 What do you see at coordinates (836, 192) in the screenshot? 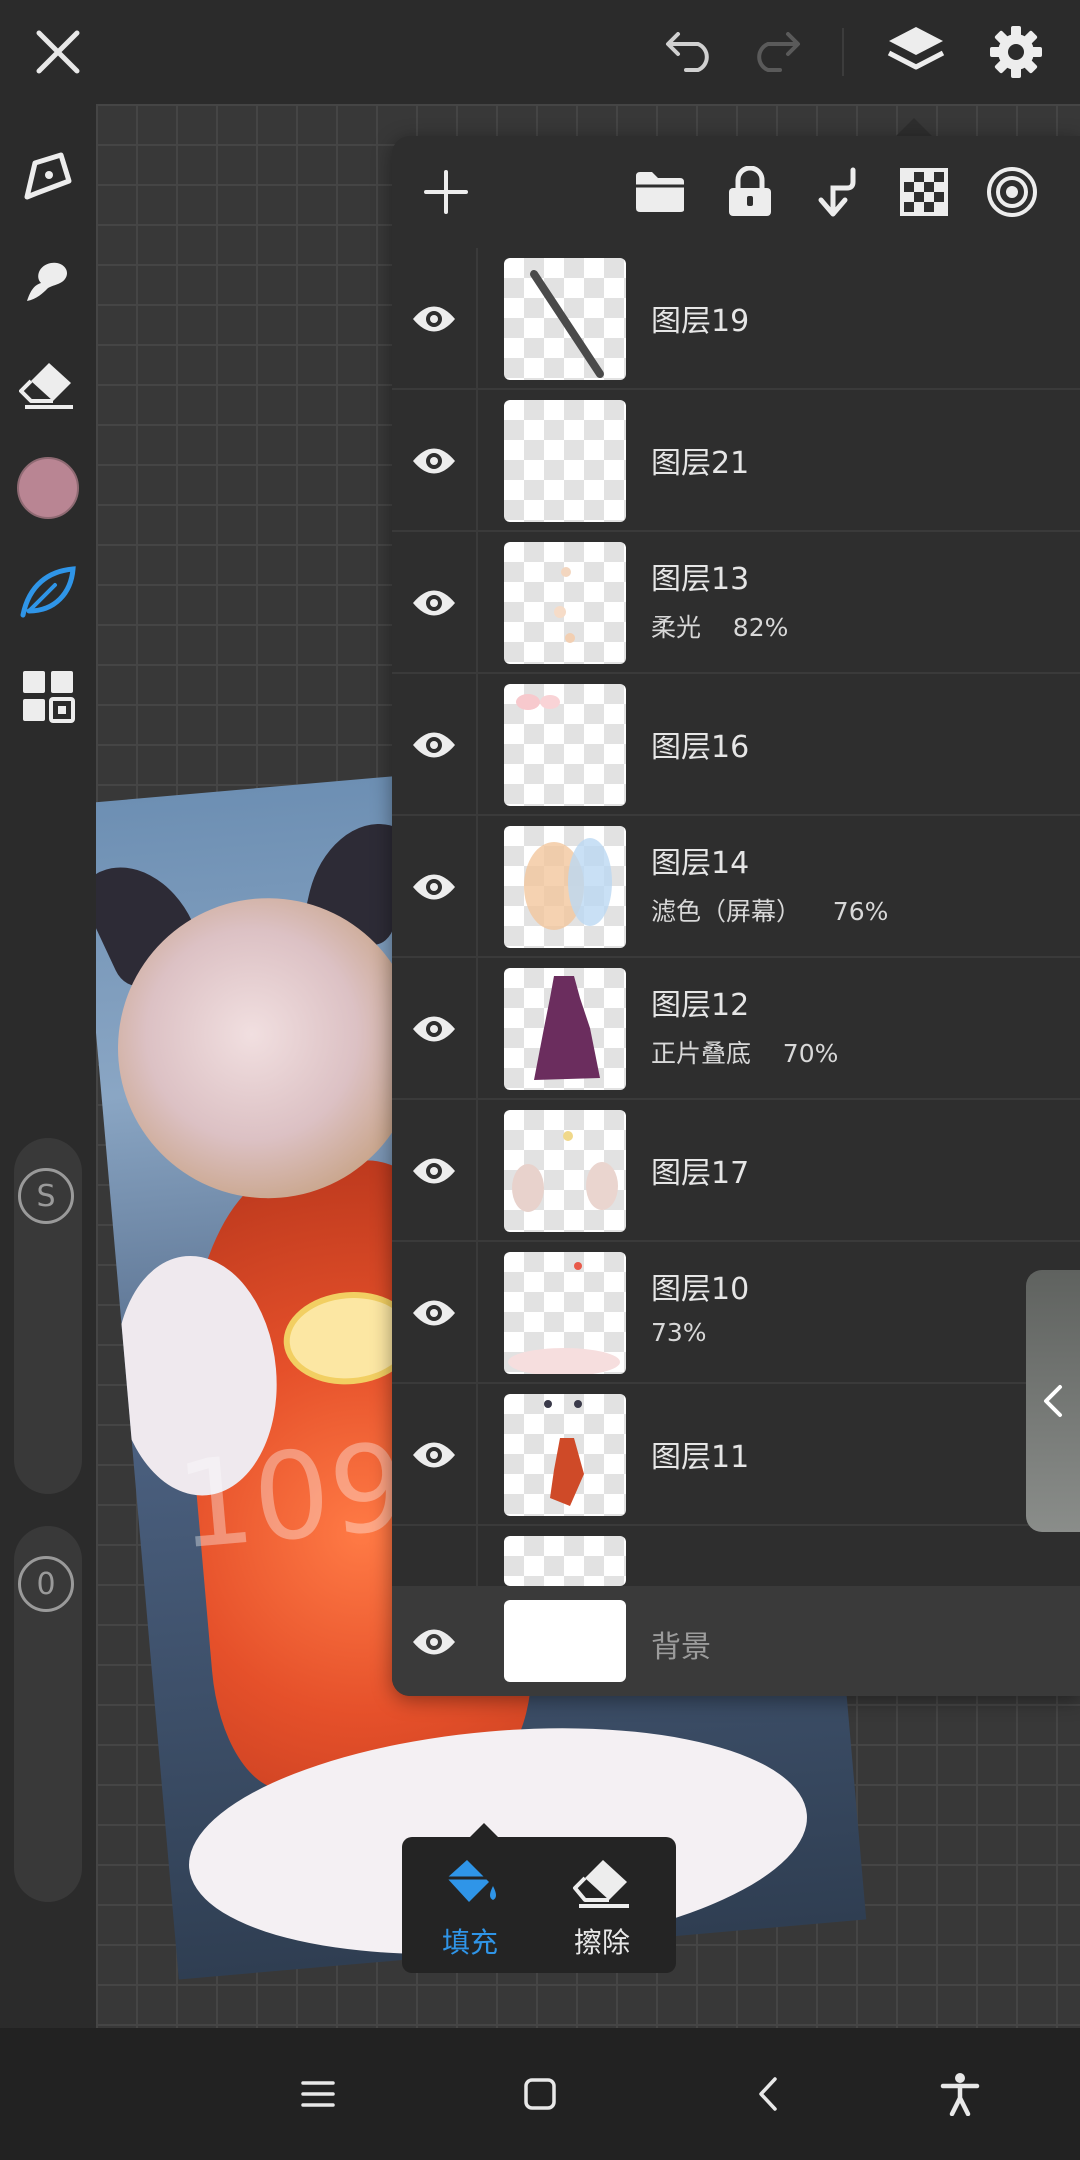
I see `merge-down-icon` at bounding box center [836, 192].